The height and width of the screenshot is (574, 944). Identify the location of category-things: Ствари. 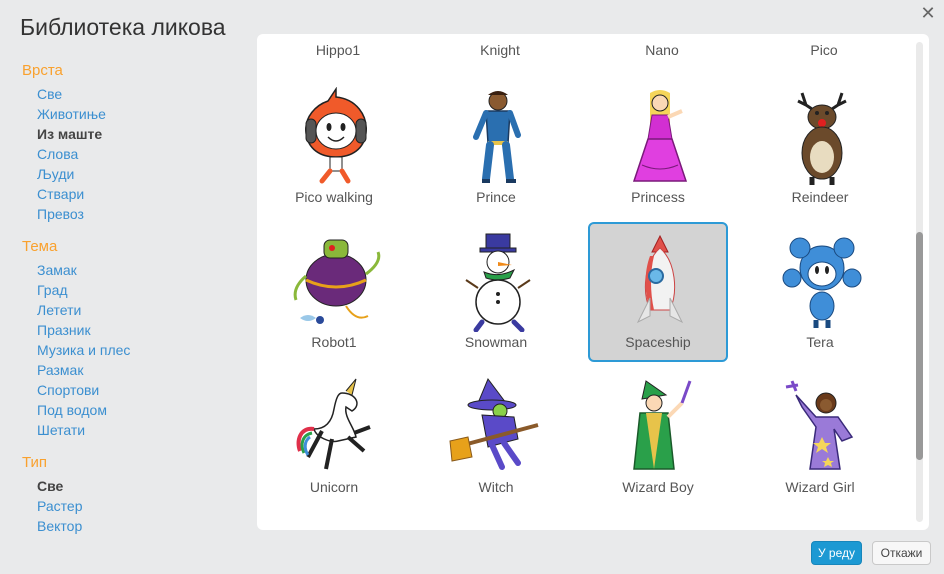
(132, 194).